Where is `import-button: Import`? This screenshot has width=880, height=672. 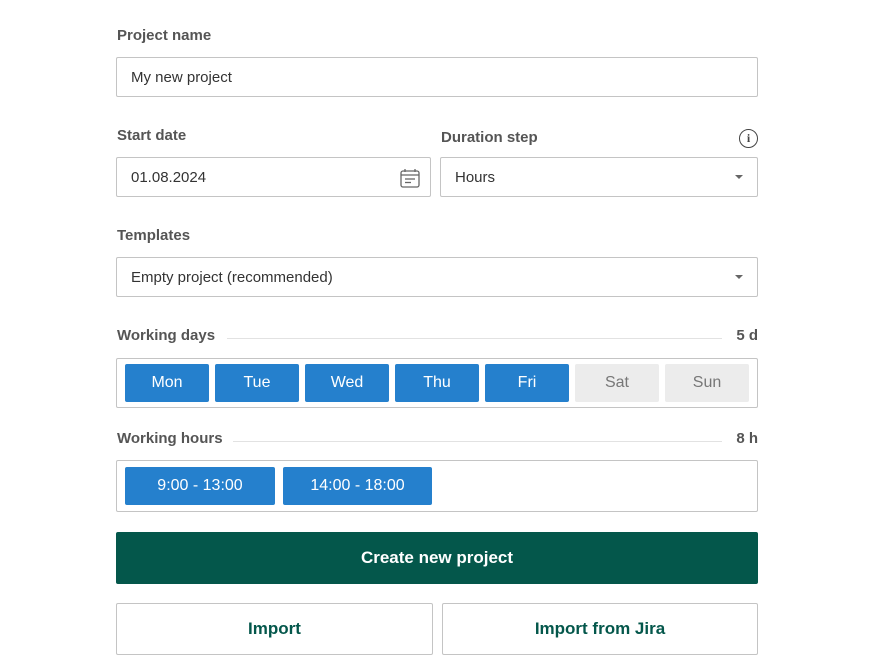 import-button: Import is located at coordinates (274, 629).